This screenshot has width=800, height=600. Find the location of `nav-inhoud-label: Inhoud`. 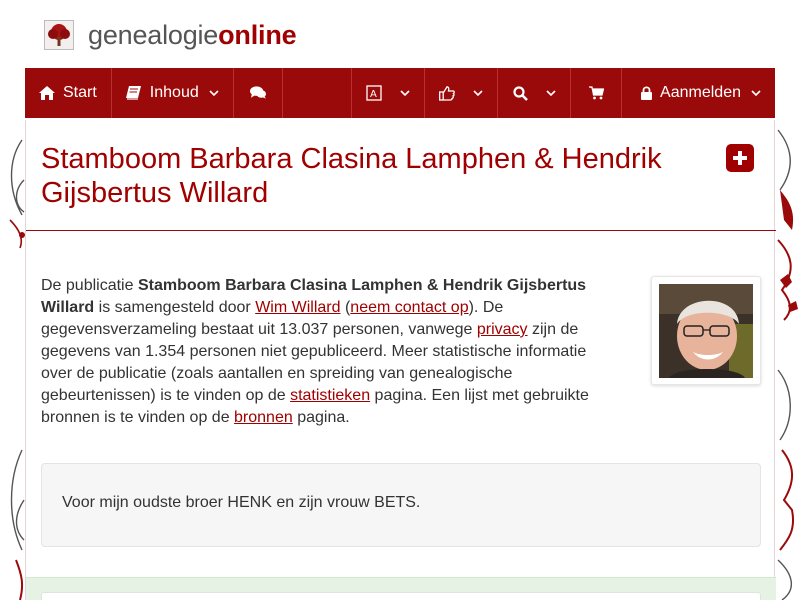

nav-inhoud-label: Inhoud is located at coordinates (174, 92).